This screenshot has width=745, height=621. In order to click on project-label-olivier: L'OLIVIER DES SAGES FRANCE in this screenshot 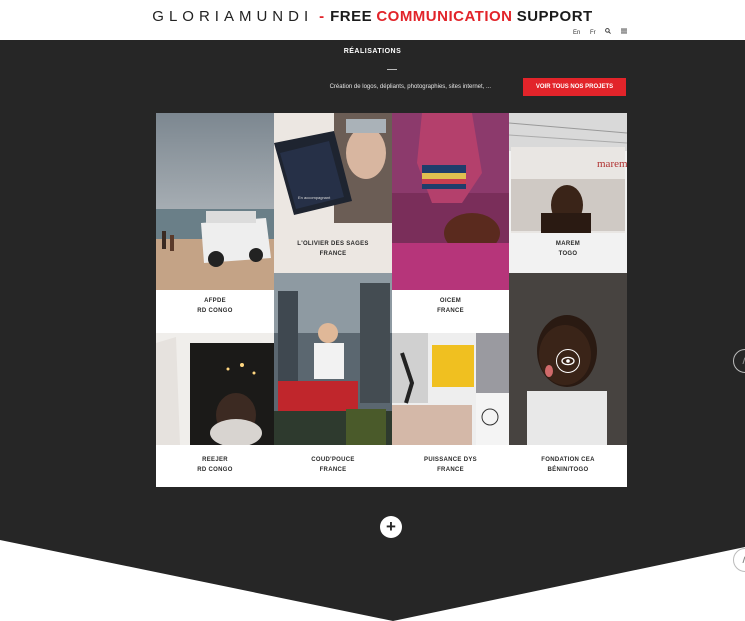, I will do `click(333, 249)`.